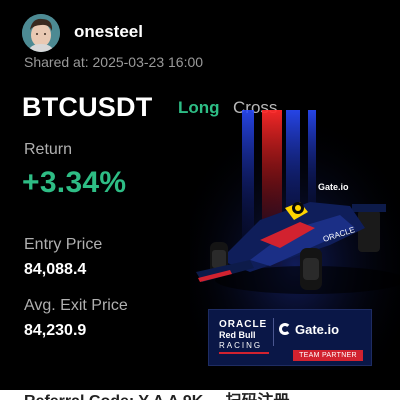 The width and height of the screenshot is (400, 400). I want to click on entry-price-label: Entry Price, so click(63, 244).